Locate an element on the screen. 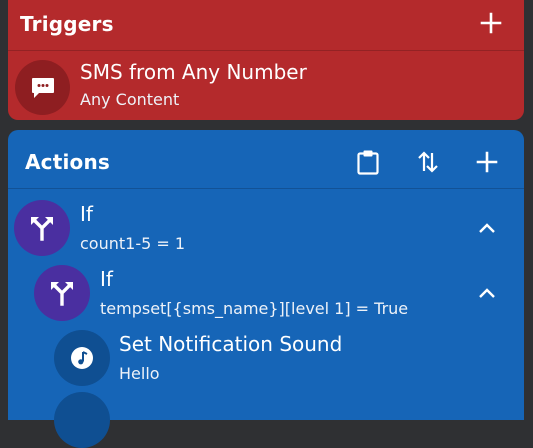 This screenshot has height=448, width=533. paste-button is located at coordinates (368, 162).